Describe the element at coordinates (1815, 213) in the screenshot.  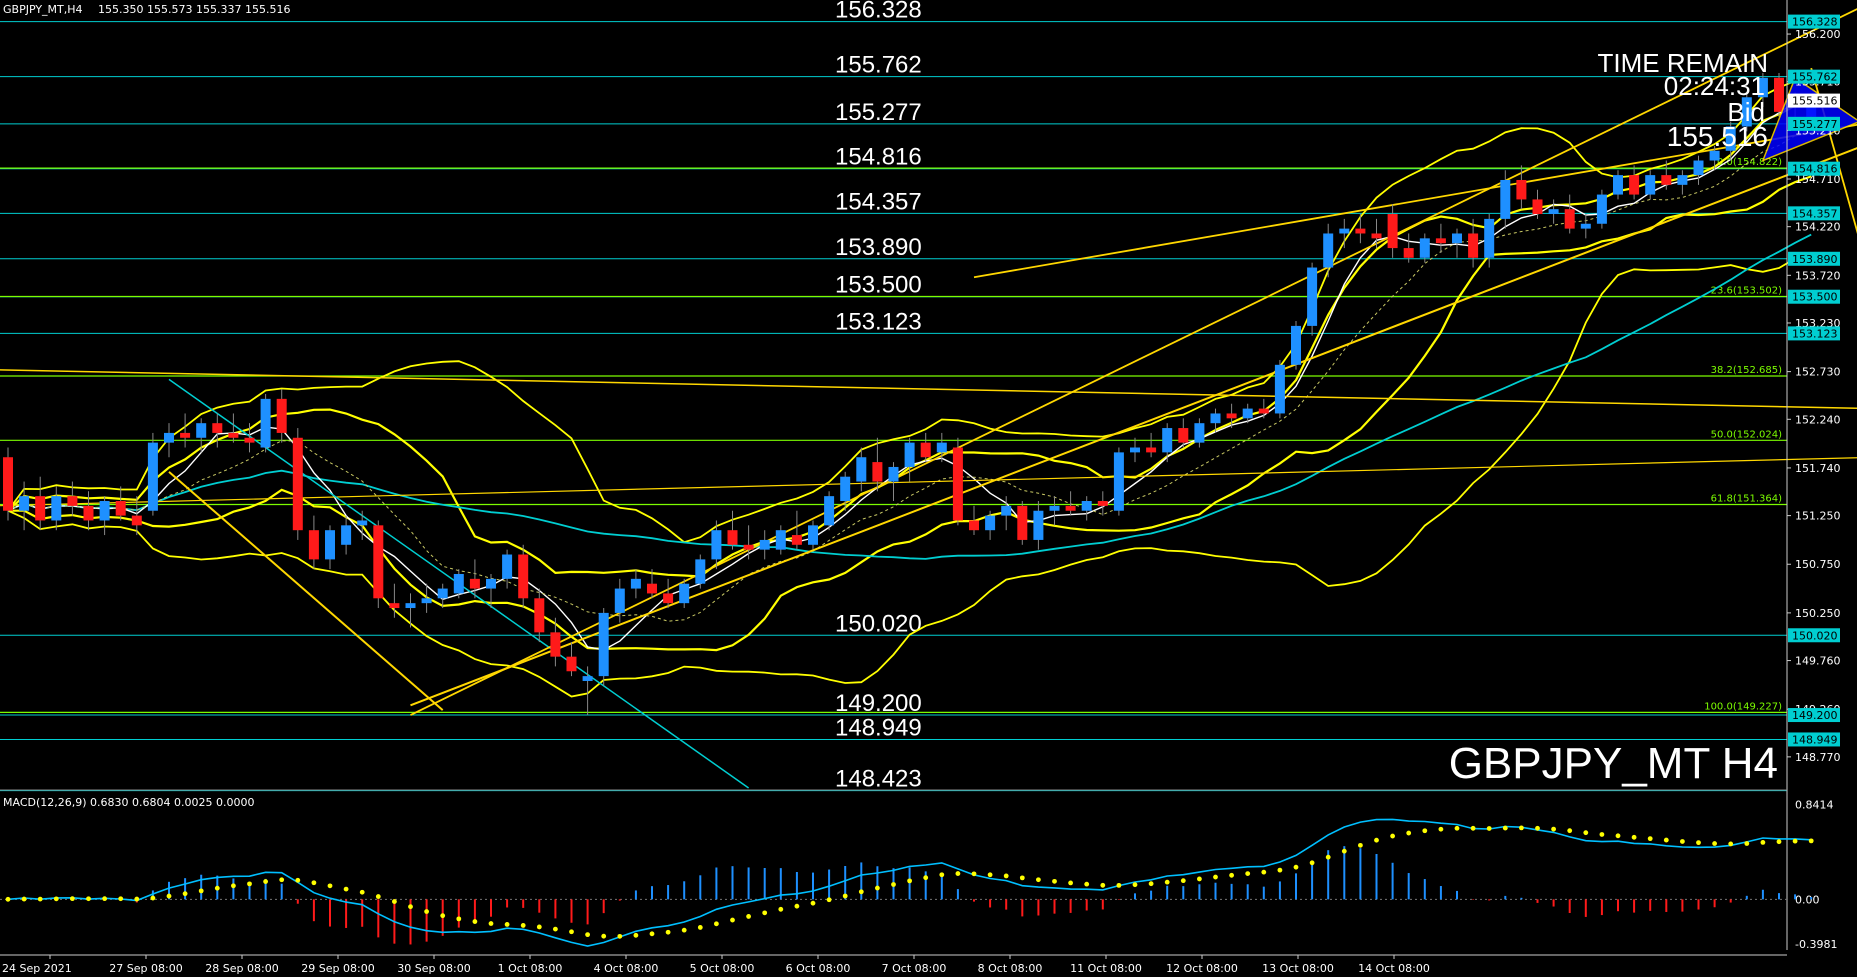
I see `price-tag-label: 154.357` at that location.